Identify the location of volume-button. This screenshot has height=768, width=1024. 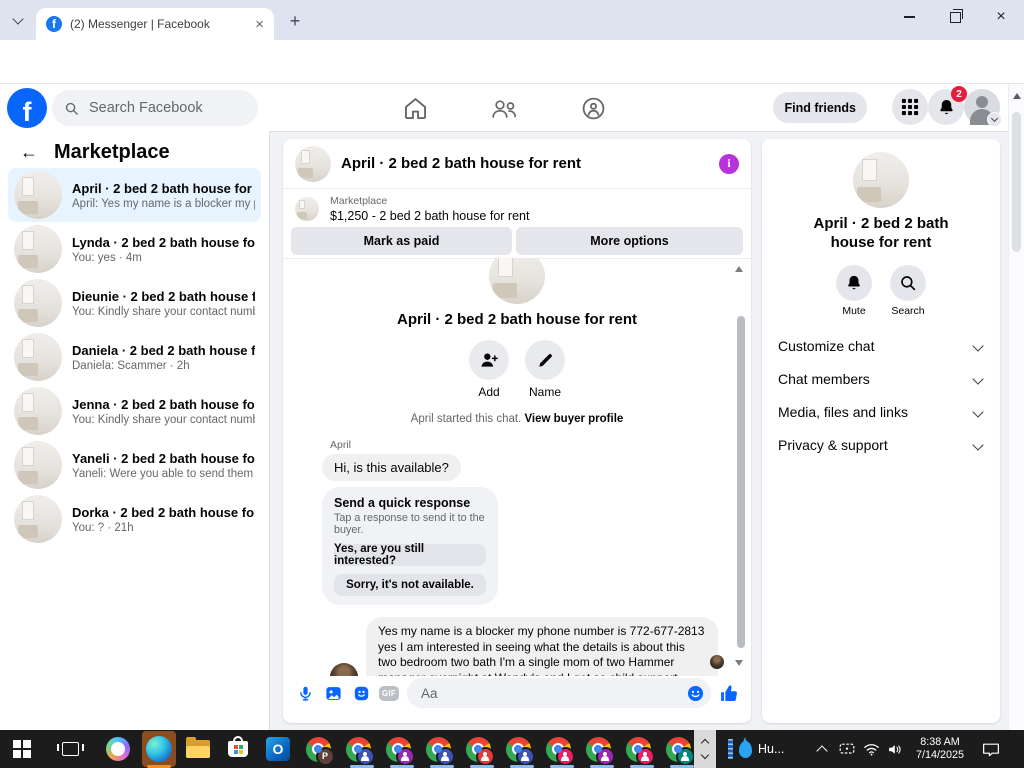
(895, 749).